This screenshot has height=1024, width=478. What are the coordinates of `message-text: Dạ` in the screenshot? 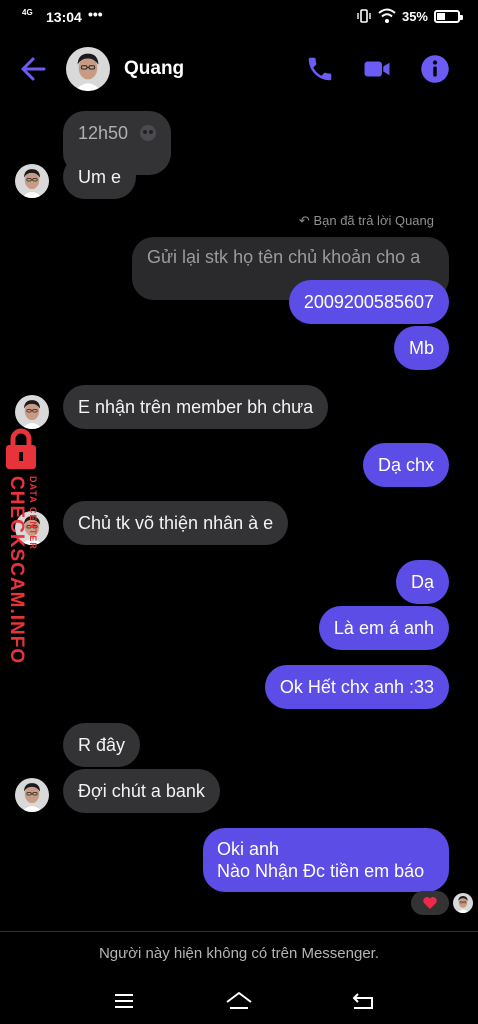 It's located at (422, 582).